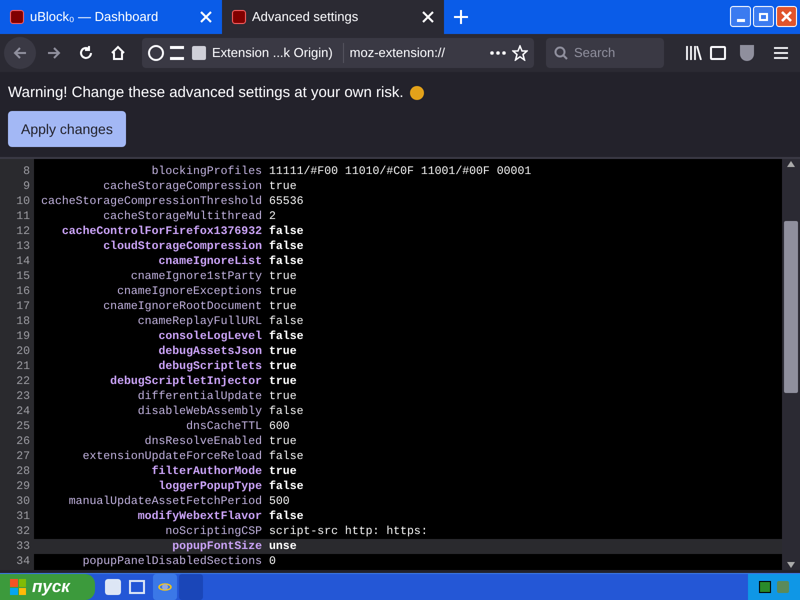 The image size is (800, 600). I want to click on scroll-down-icon, so click(791, 565).